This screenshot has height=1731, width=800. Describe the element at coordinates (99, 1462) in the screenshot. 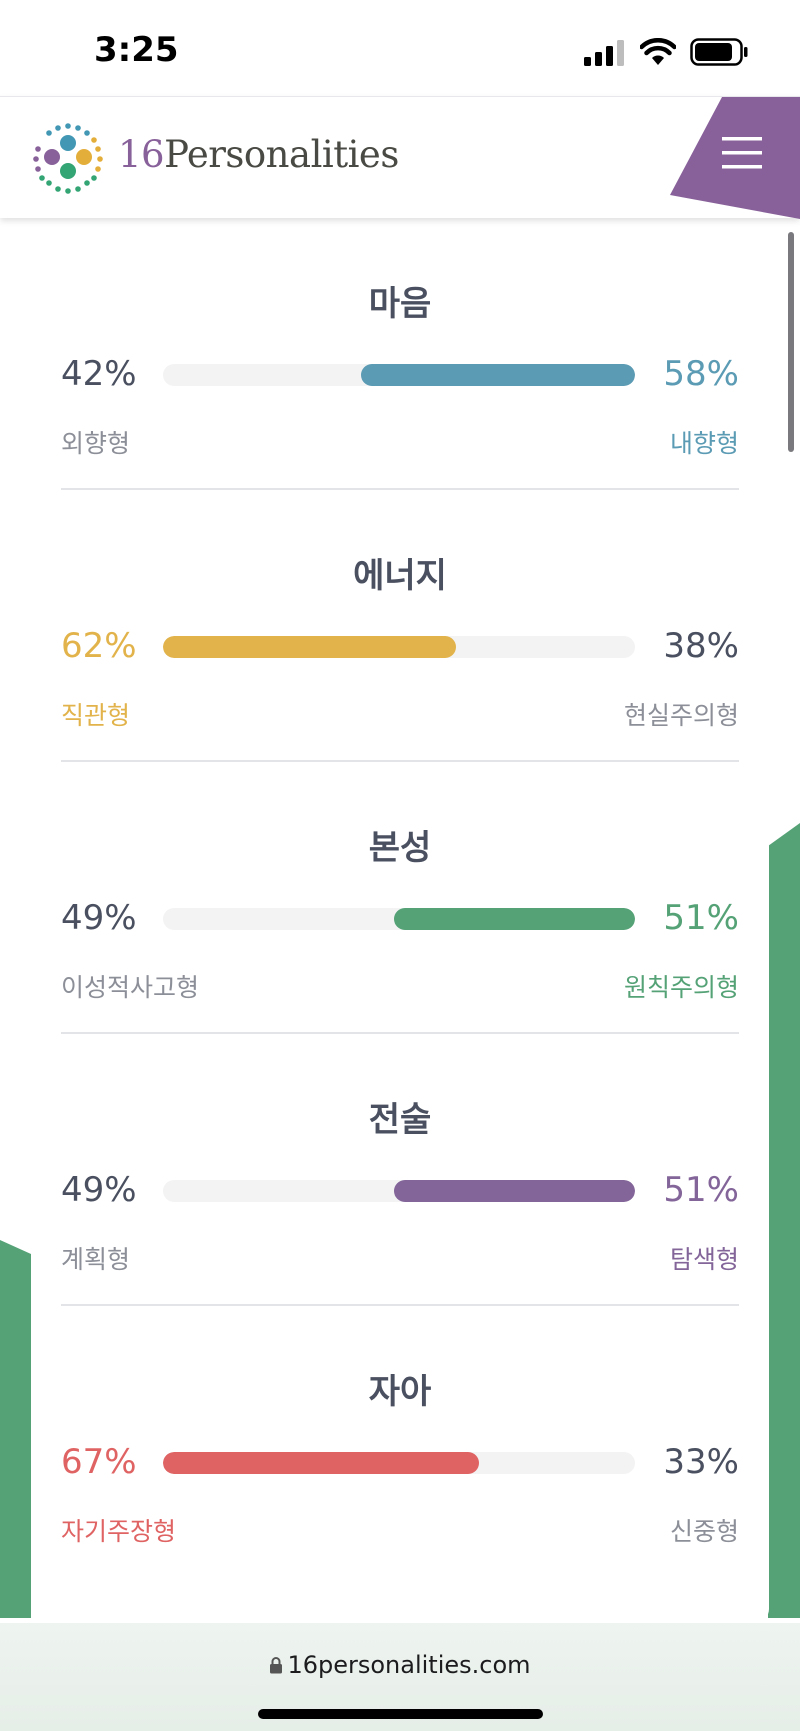

I see `left-percent: 67%` at that location.